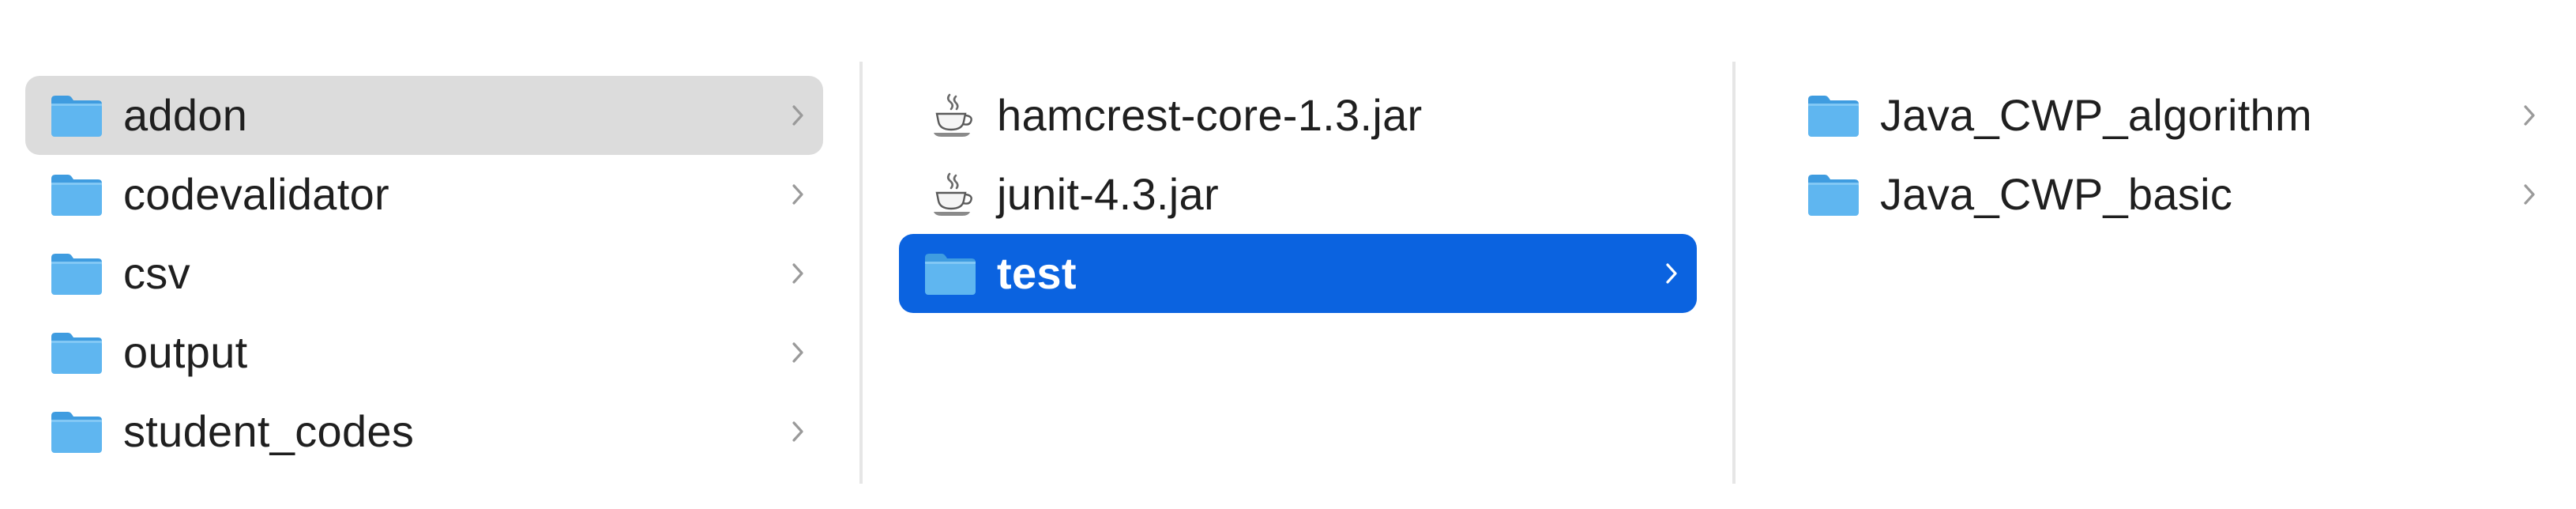 The image size is (2576, 509). Describe the element at coordinates (424, 432) in the screenshot. I see `folder-row-student-codes: student_codes` at that location.